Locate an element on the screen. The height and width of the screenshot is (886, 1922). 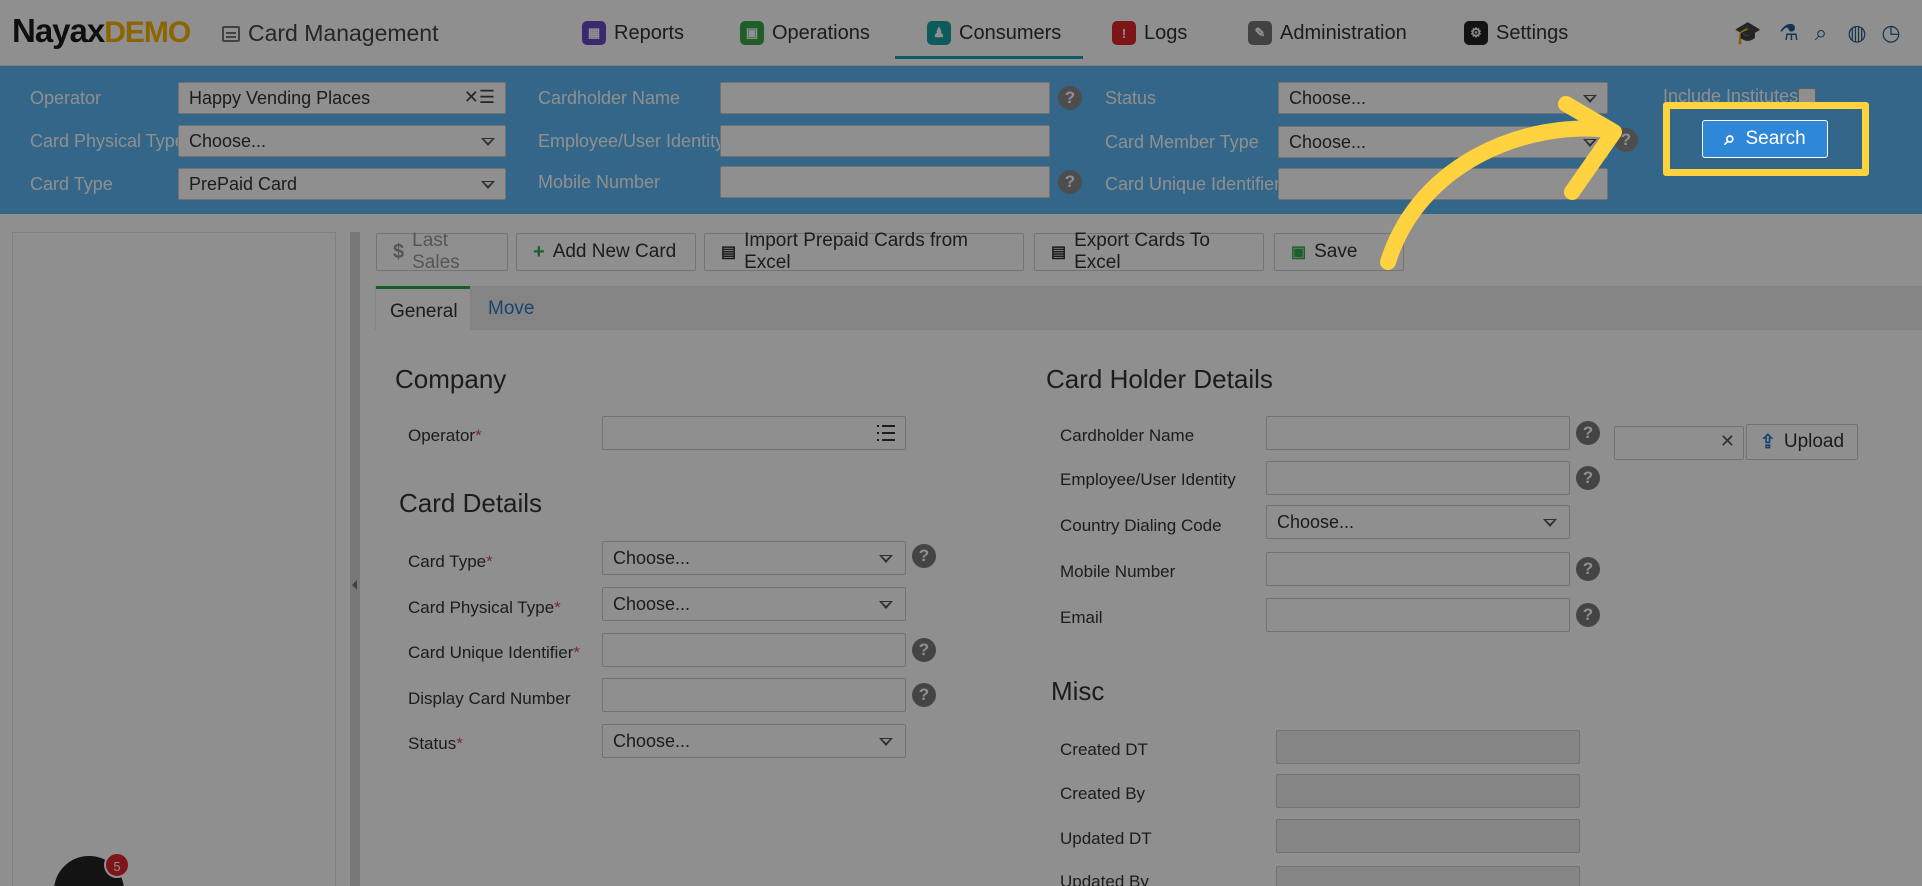
filter-card-unique-identifier-input is located at coordinates (1443, 184).